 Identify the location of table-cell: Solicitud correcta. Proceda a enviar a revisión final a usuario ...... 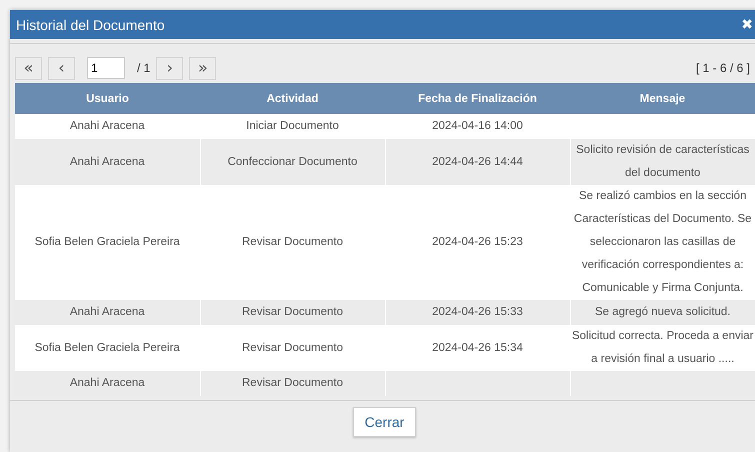
(663, 347).